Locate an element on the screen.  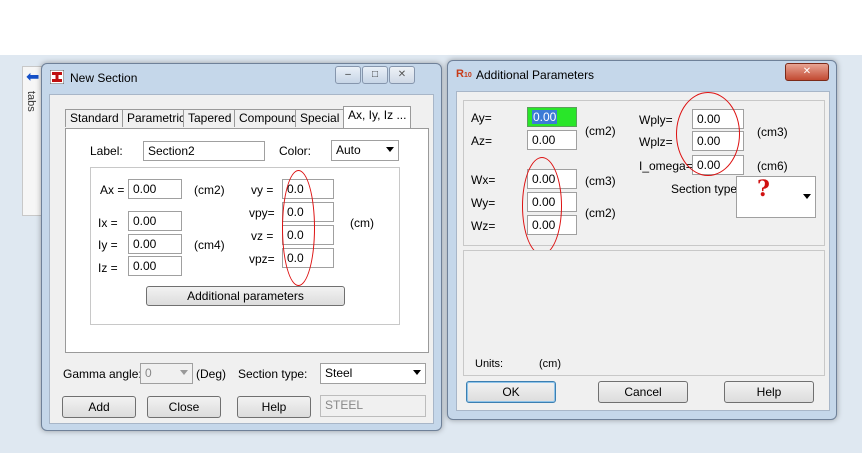
color-select-value: Auto is located at coordinates (348, 150).